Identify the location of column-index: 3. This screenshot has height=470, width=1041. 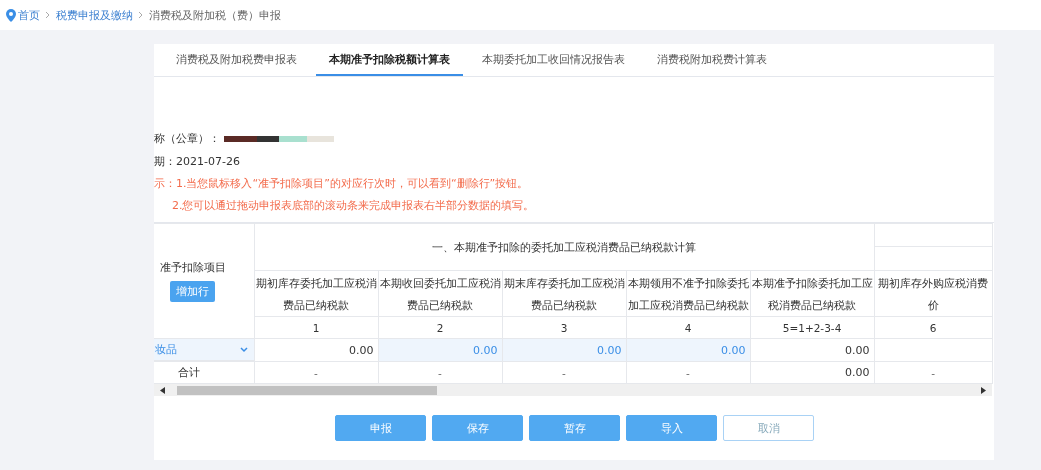
(564, 327).